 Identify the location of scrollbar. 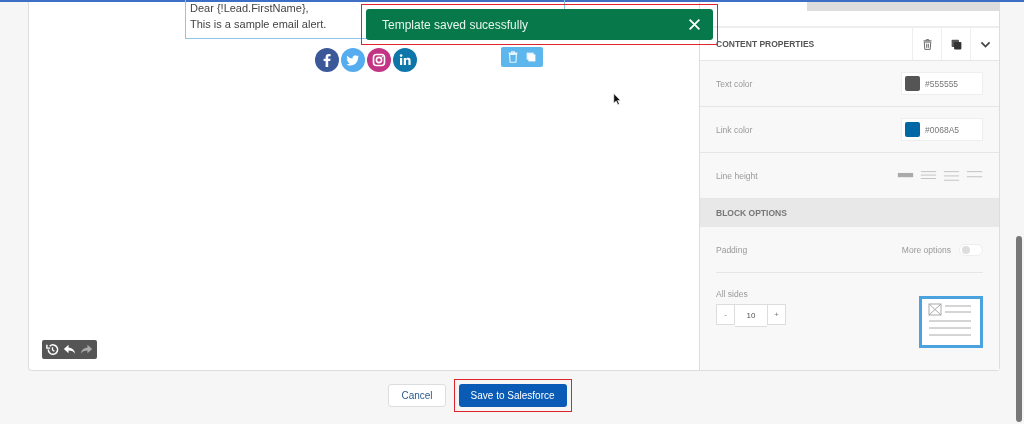
(1019, 329).